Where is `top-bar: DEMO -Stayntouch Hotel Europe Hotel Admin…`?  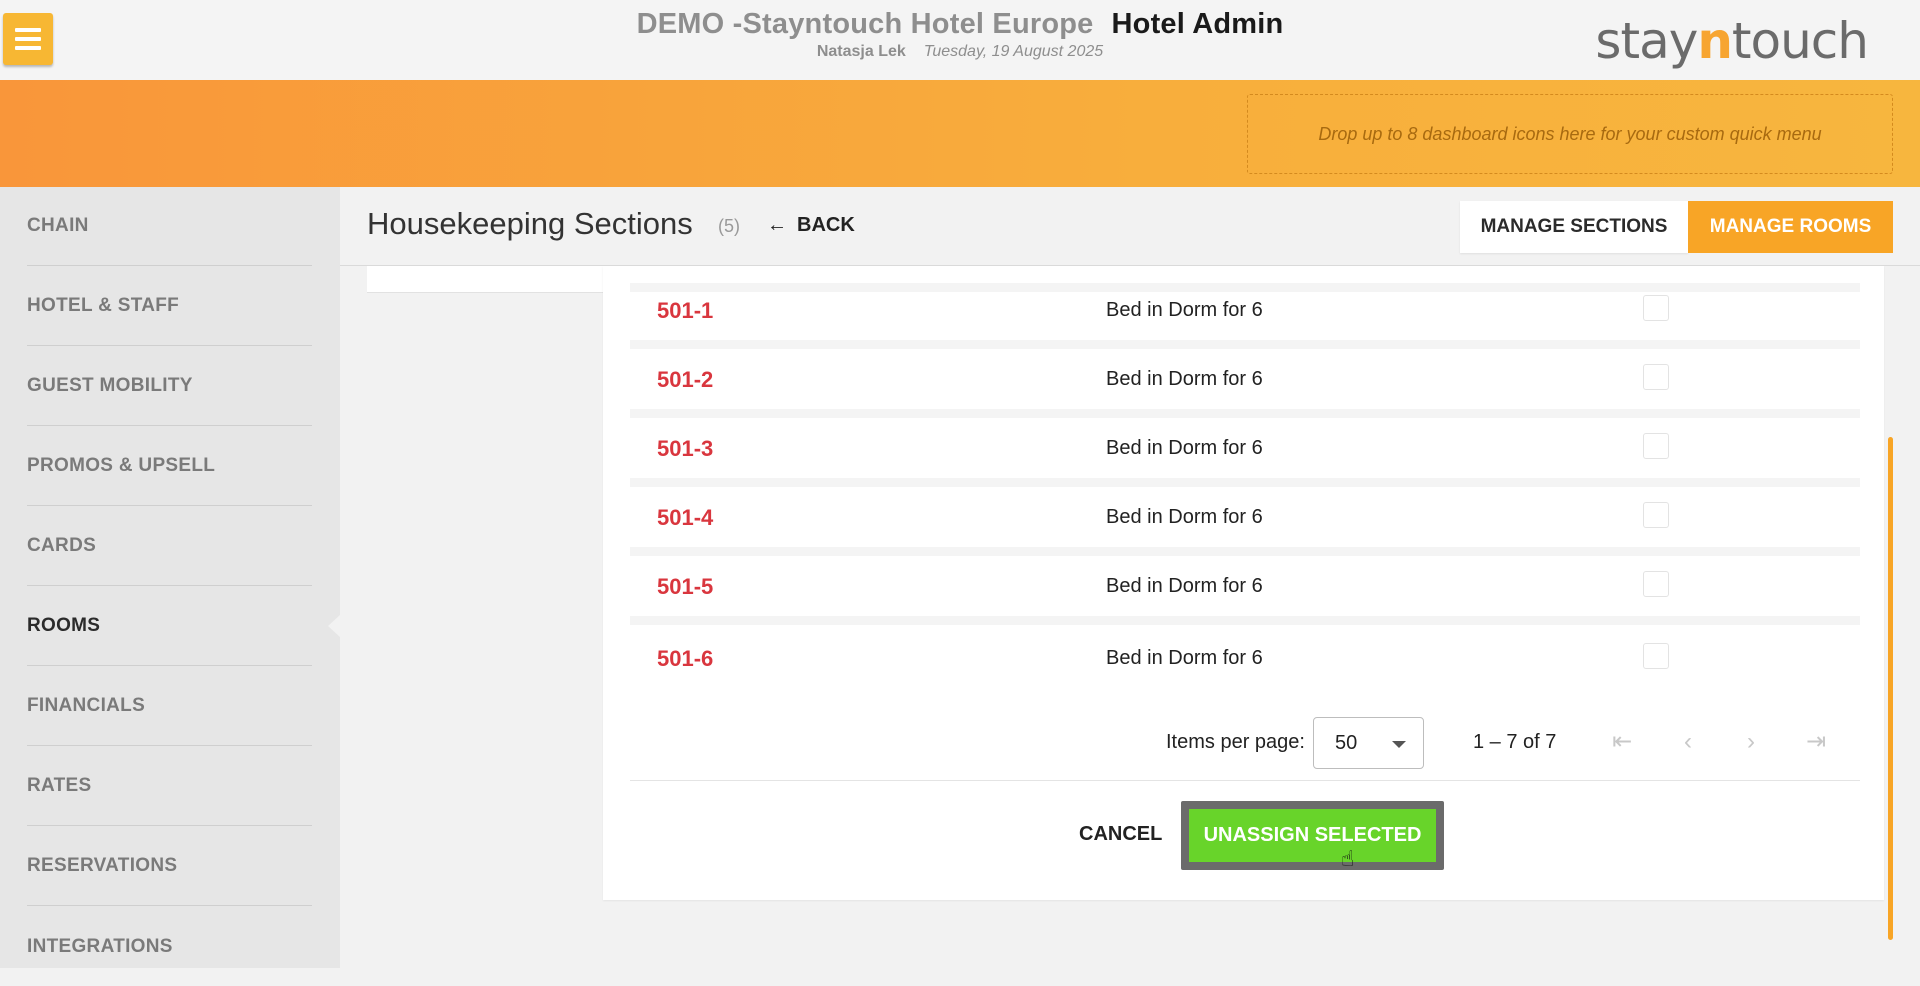
top-bar: DEMO -Stayntouch Hotel Europe Hotel Admin… is located at coordinates (960, 40).